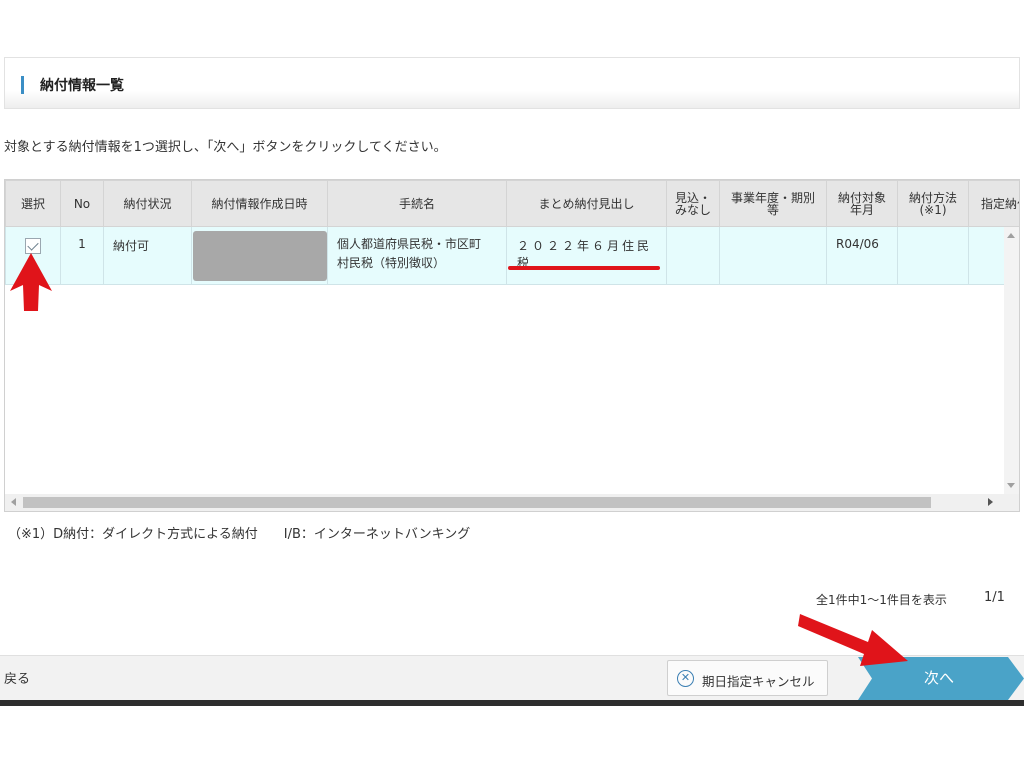 This screenshot has height=768, width=1024. I want to click on row-method, so click(933, 255).